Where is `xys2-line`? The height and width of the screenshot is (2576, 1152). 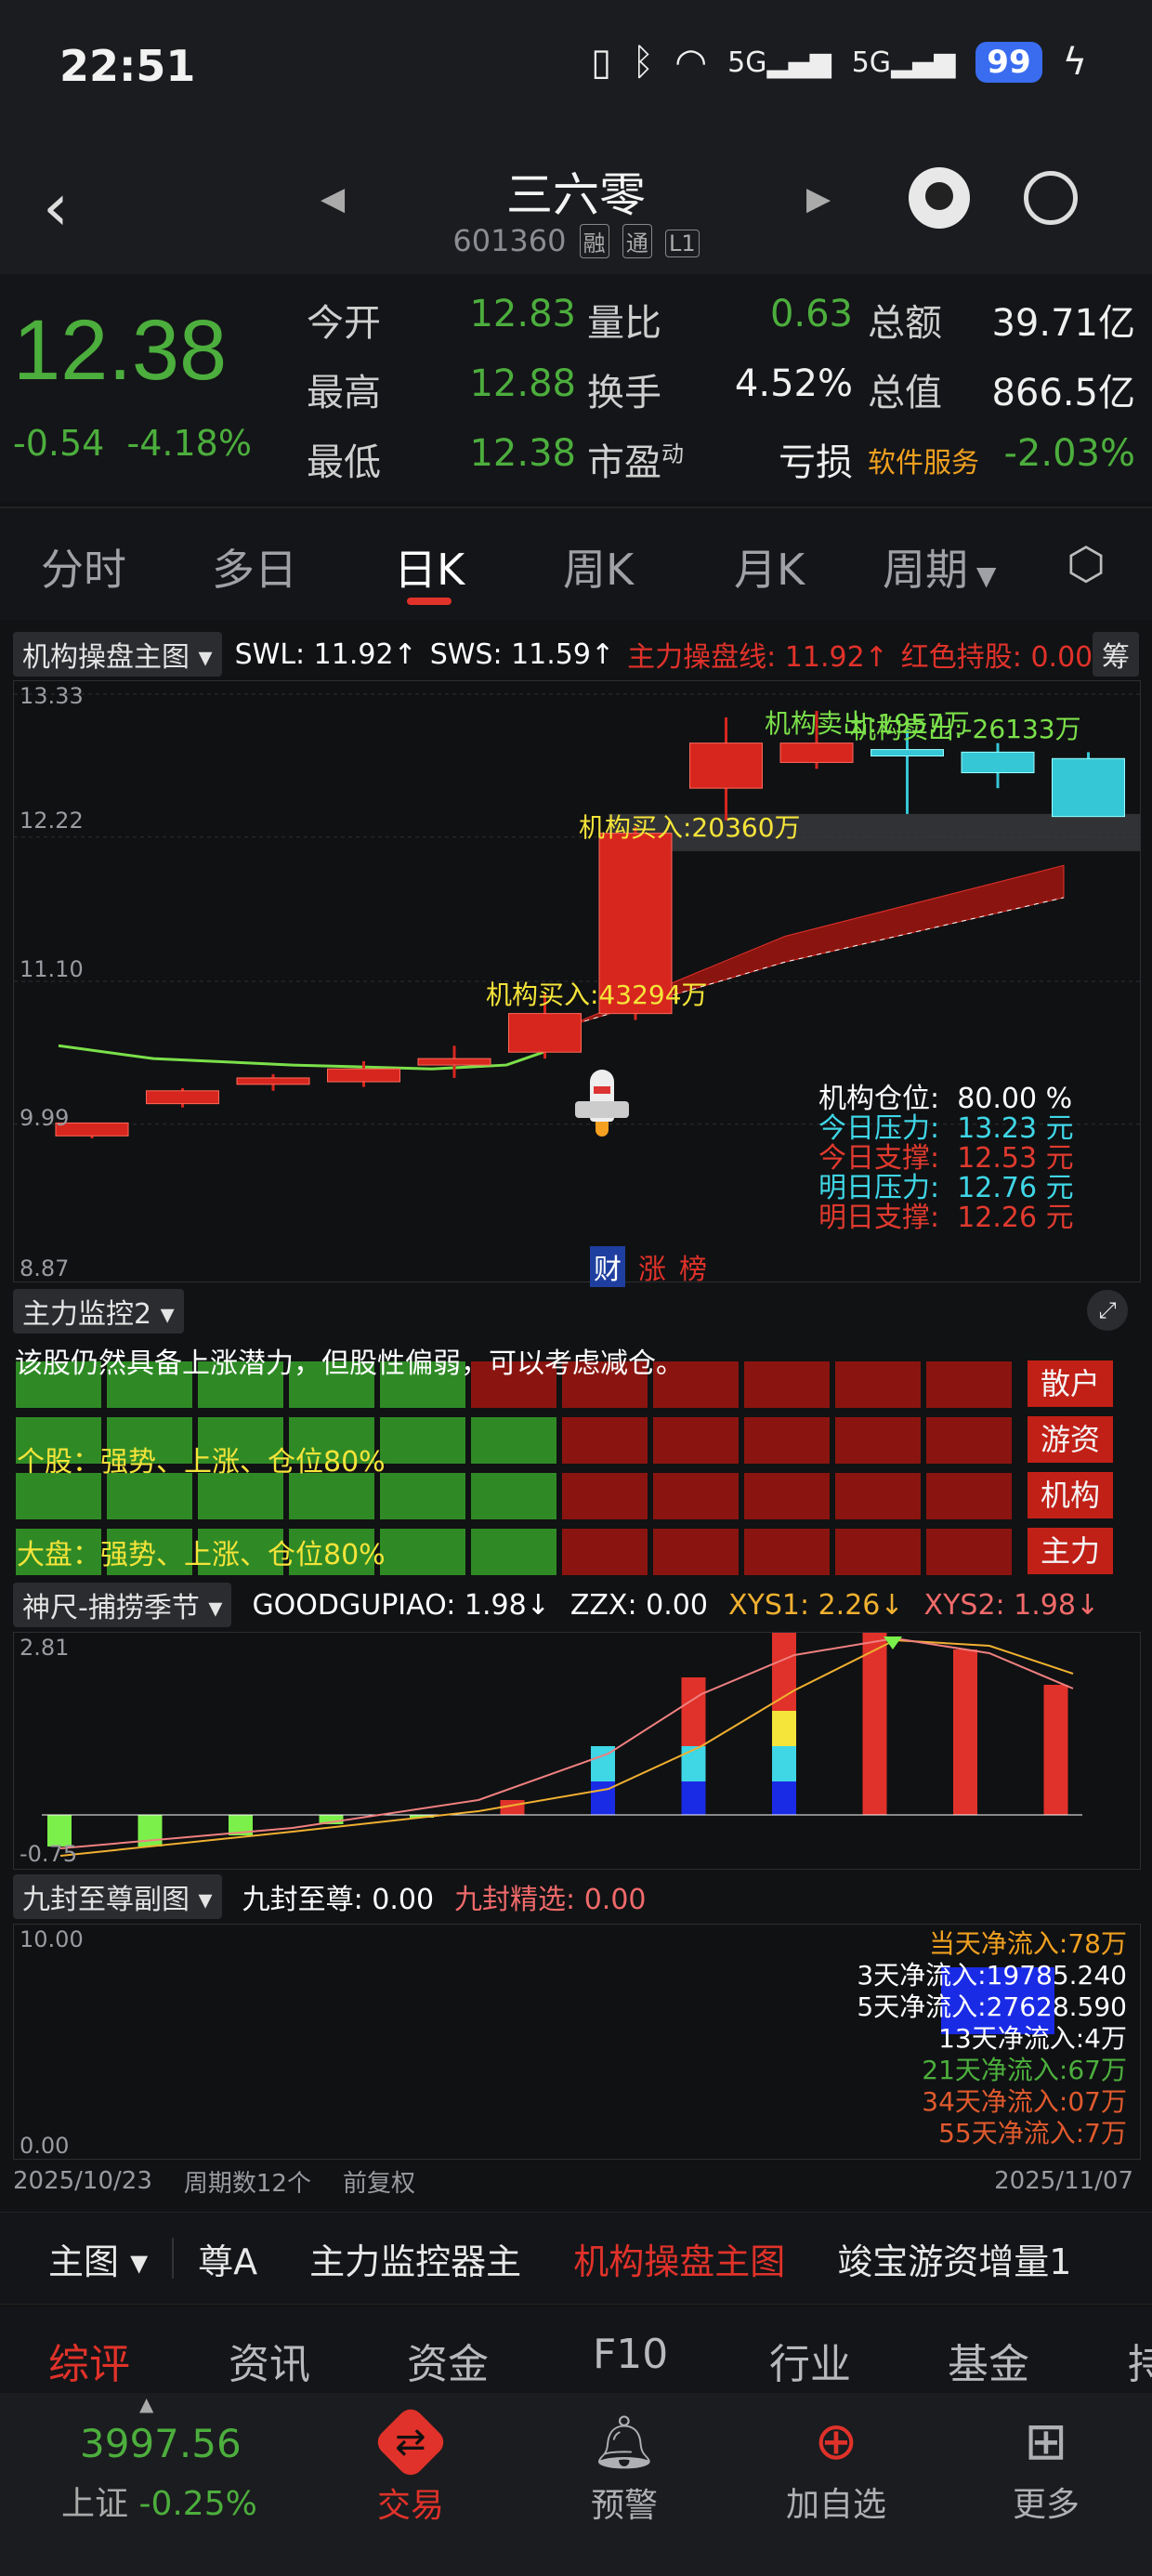
xys2-line is located at coordinates (566, 1742).